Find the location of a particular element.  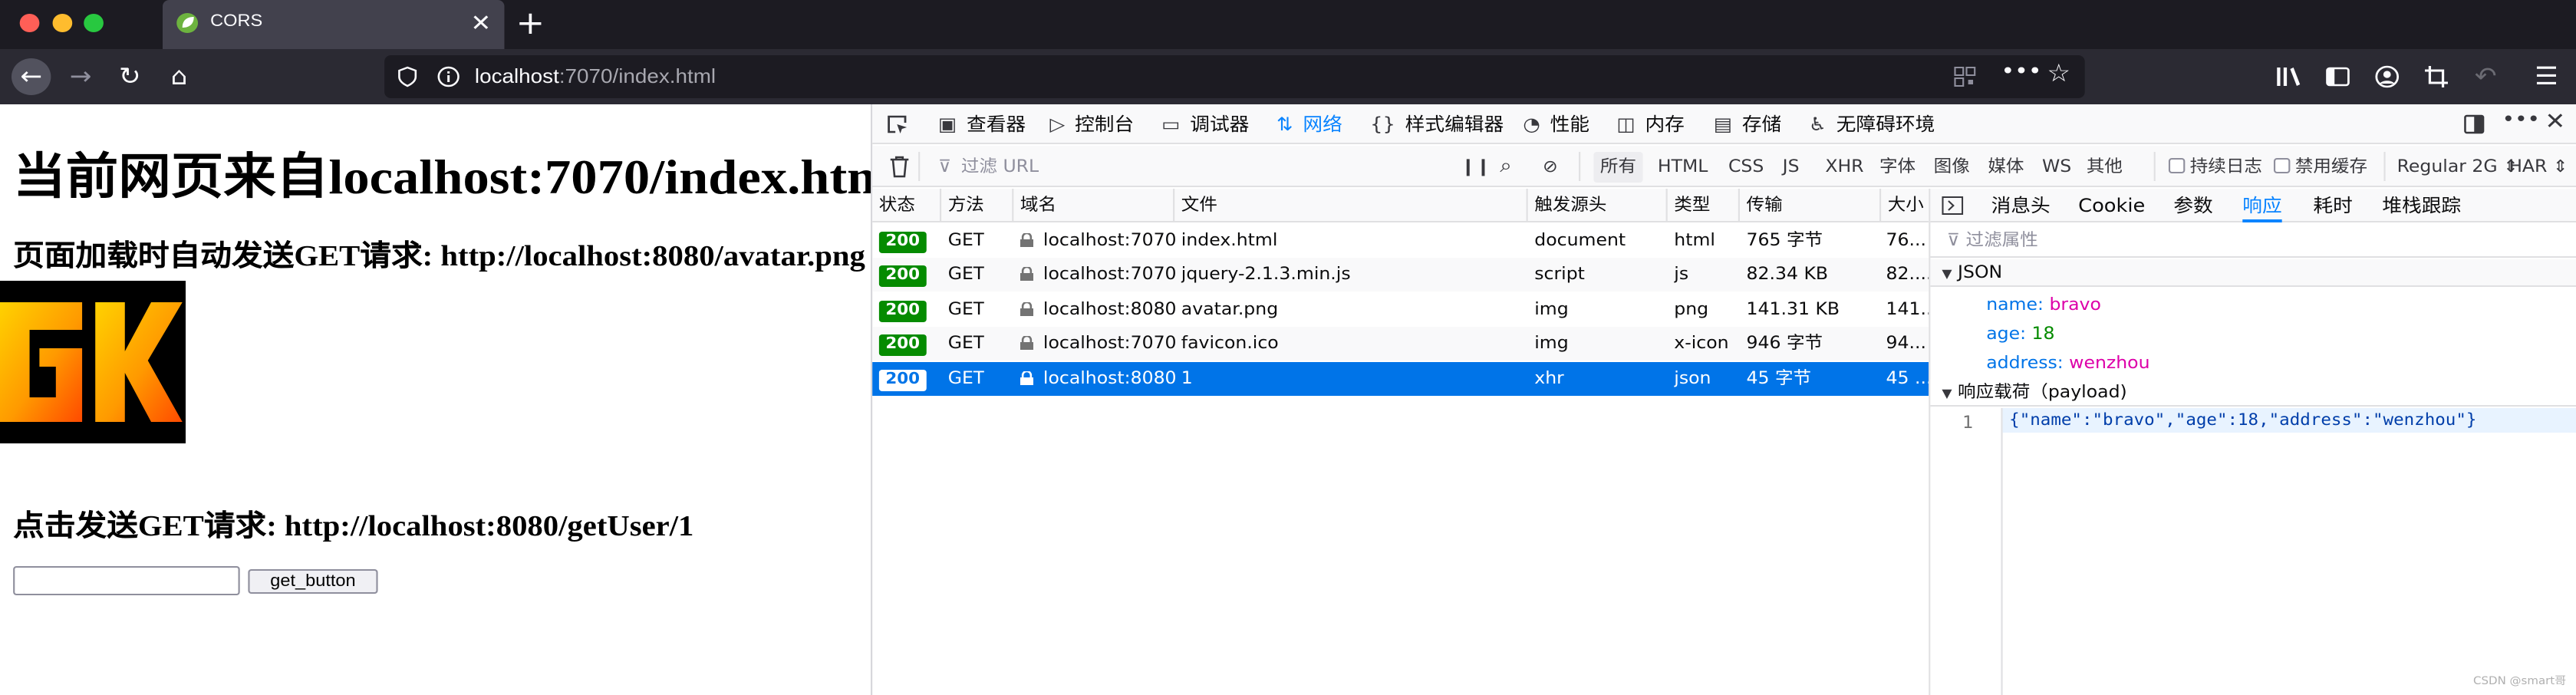

details-tab-stack-trace: 堆栈跟踪 is located at coordinates (2421, 205).